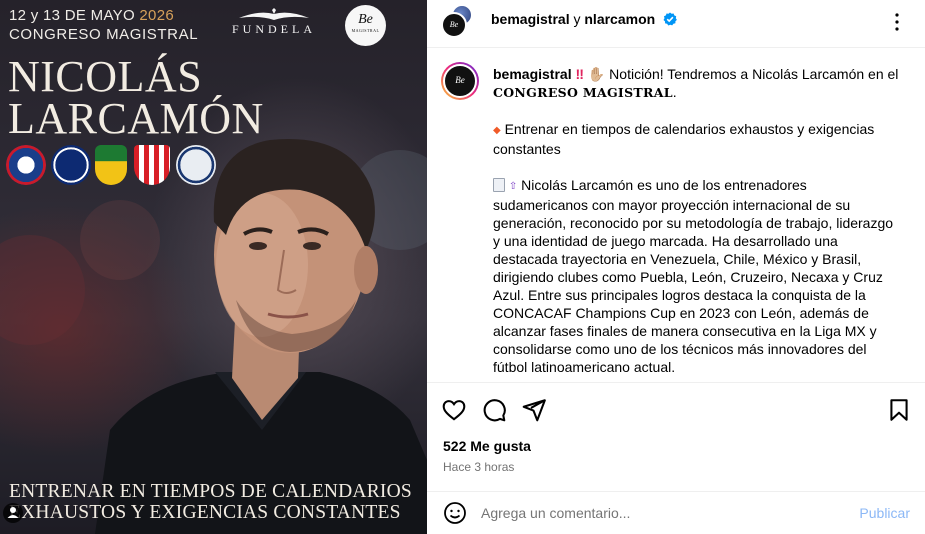 This screenshot has width=925, height=534. I want to click on action-bar, so click(676, 409).